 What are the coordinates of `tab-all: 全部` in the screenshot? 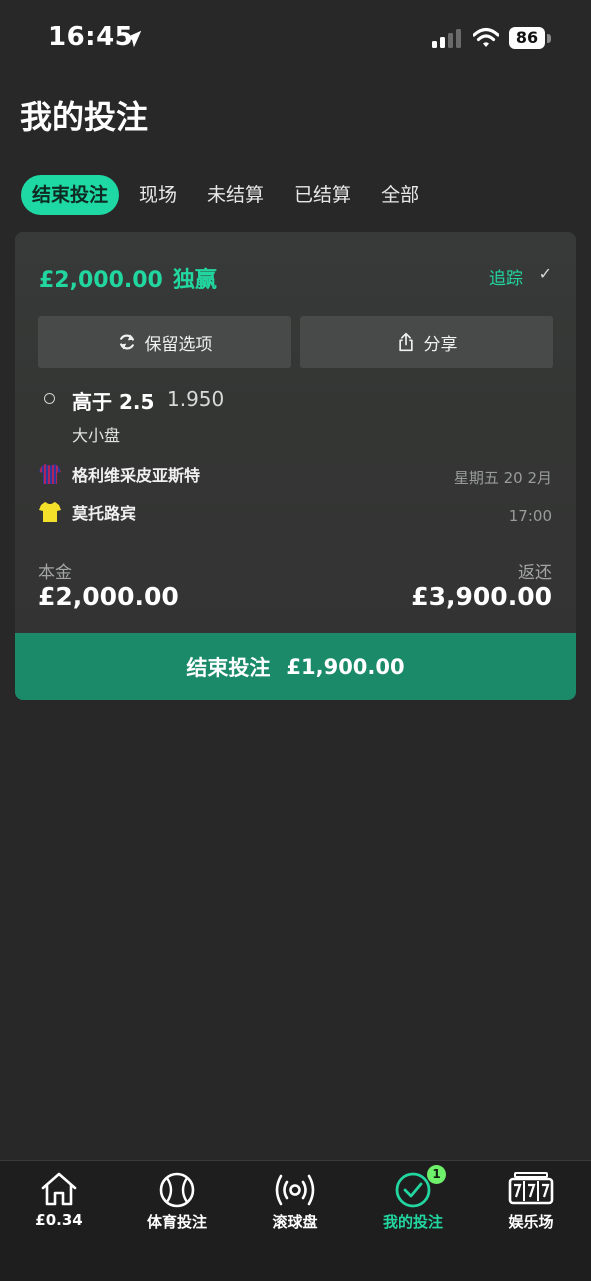 It's located at (400, 195).